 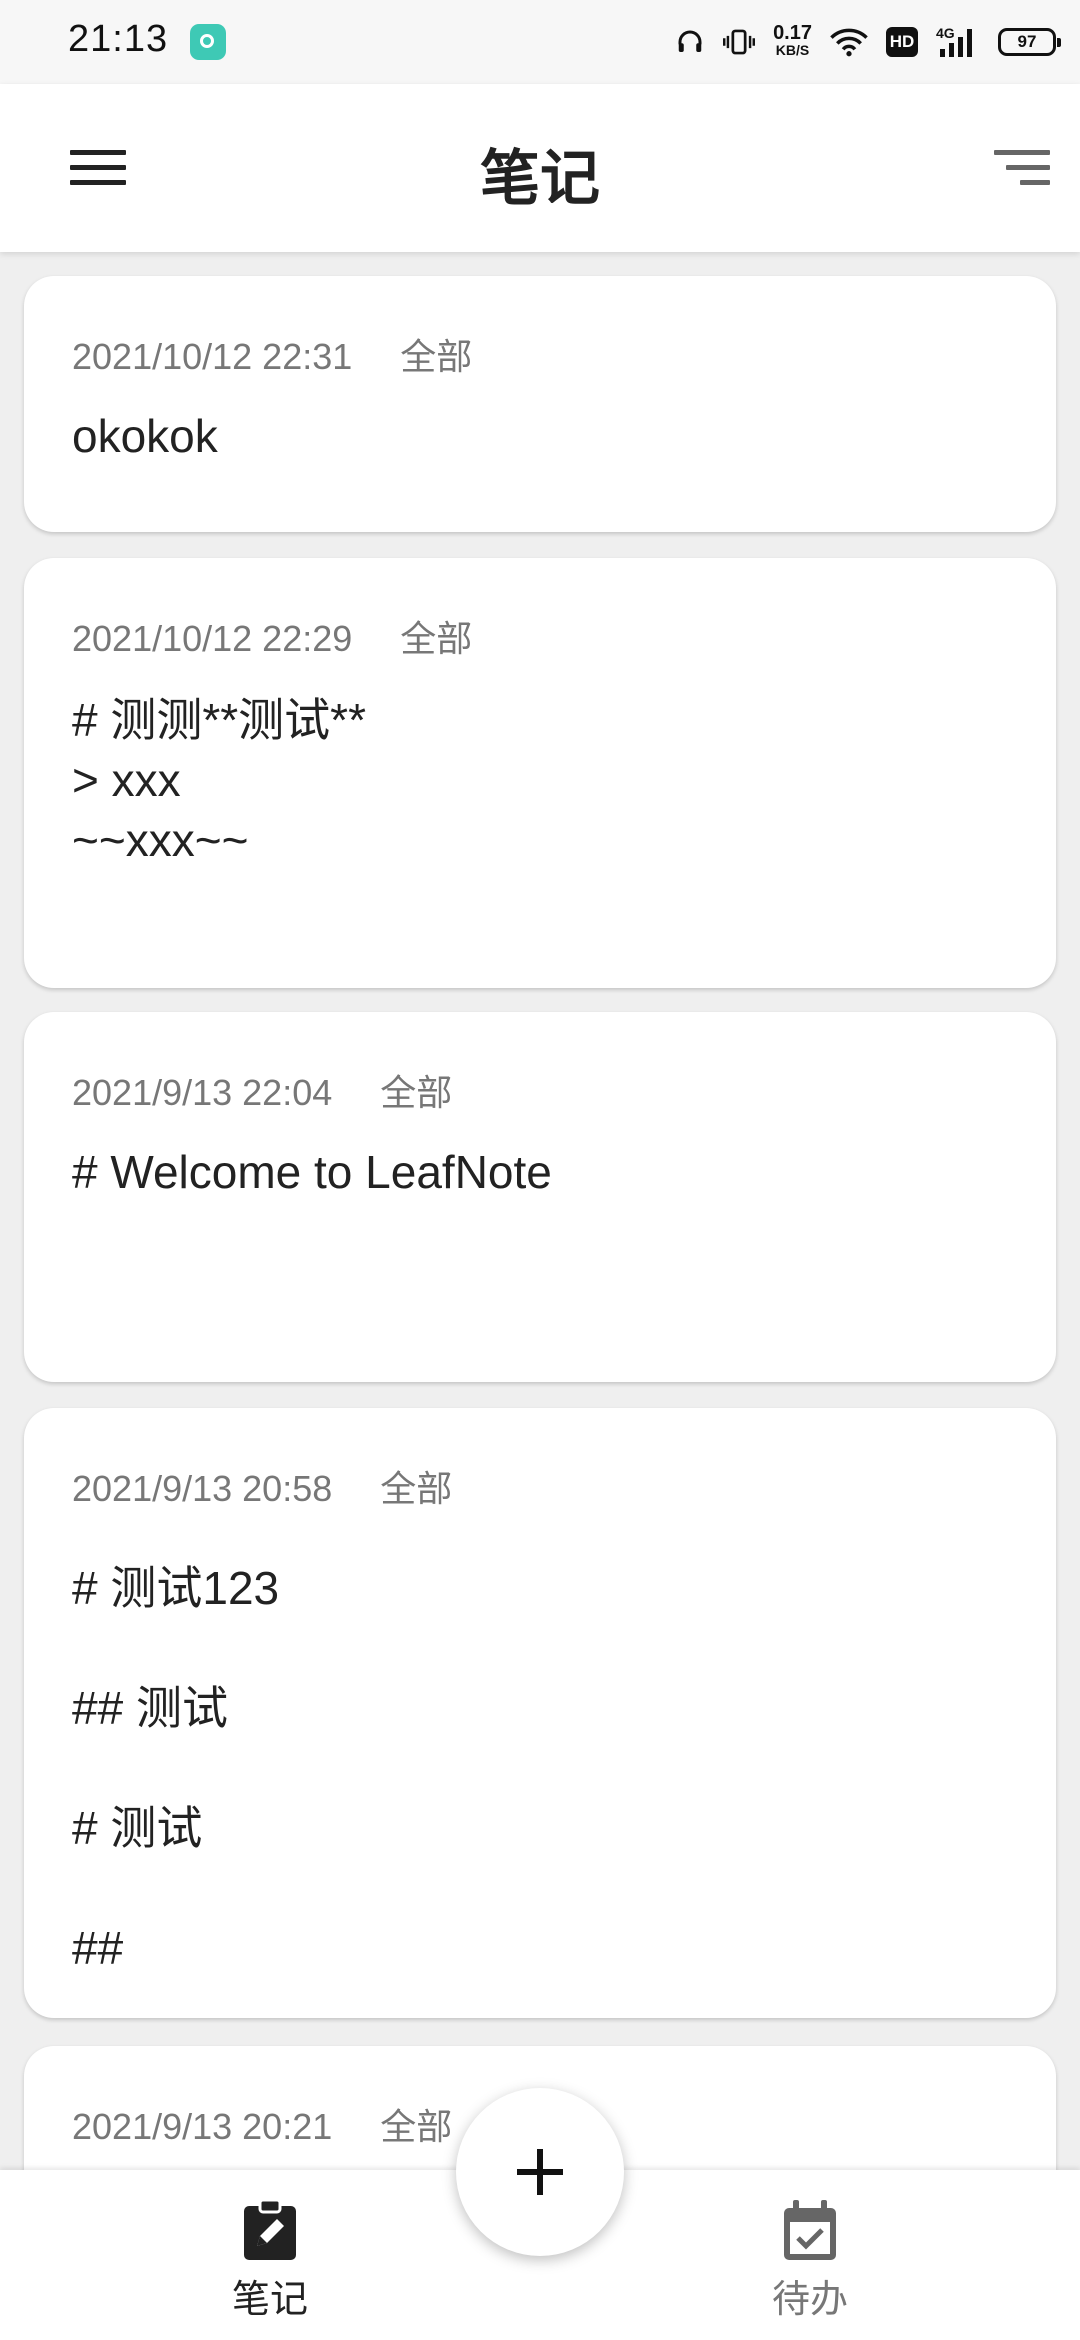 I want to click on nav-item-notes: 笔记, so click(x=270, y=2260).